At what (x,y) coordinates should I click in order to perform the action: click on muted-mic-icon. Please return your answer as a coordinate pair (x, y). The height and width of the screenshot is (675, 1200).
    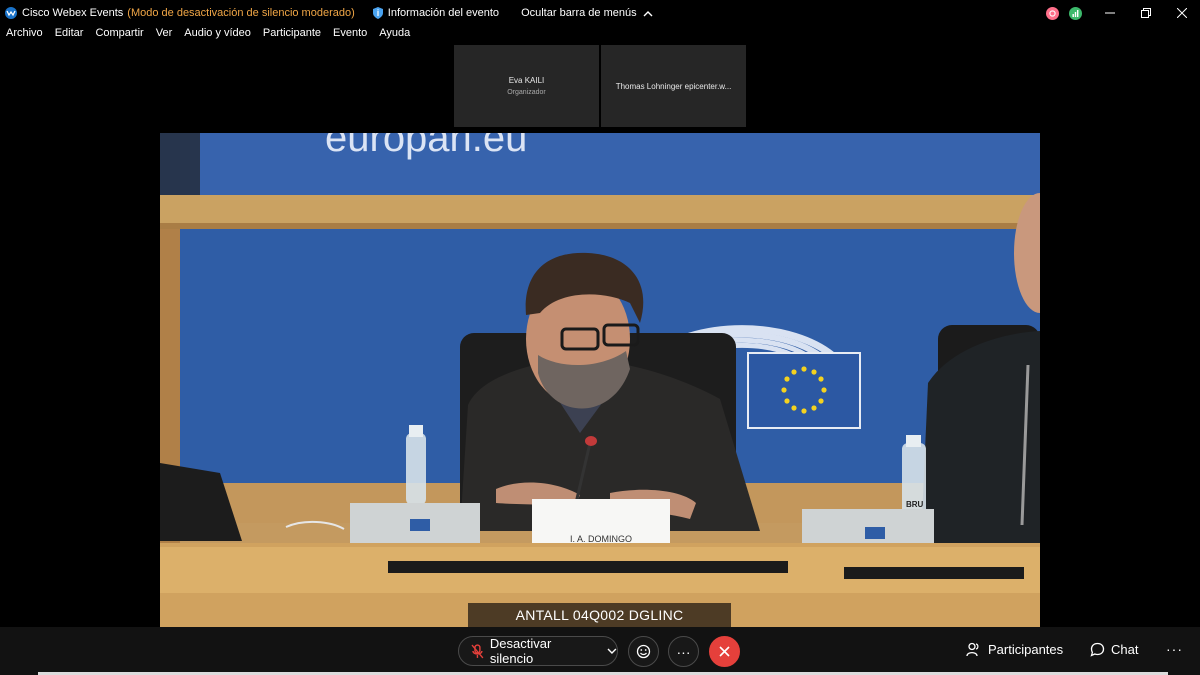
    Looking at the image, I should click on (477, 650).